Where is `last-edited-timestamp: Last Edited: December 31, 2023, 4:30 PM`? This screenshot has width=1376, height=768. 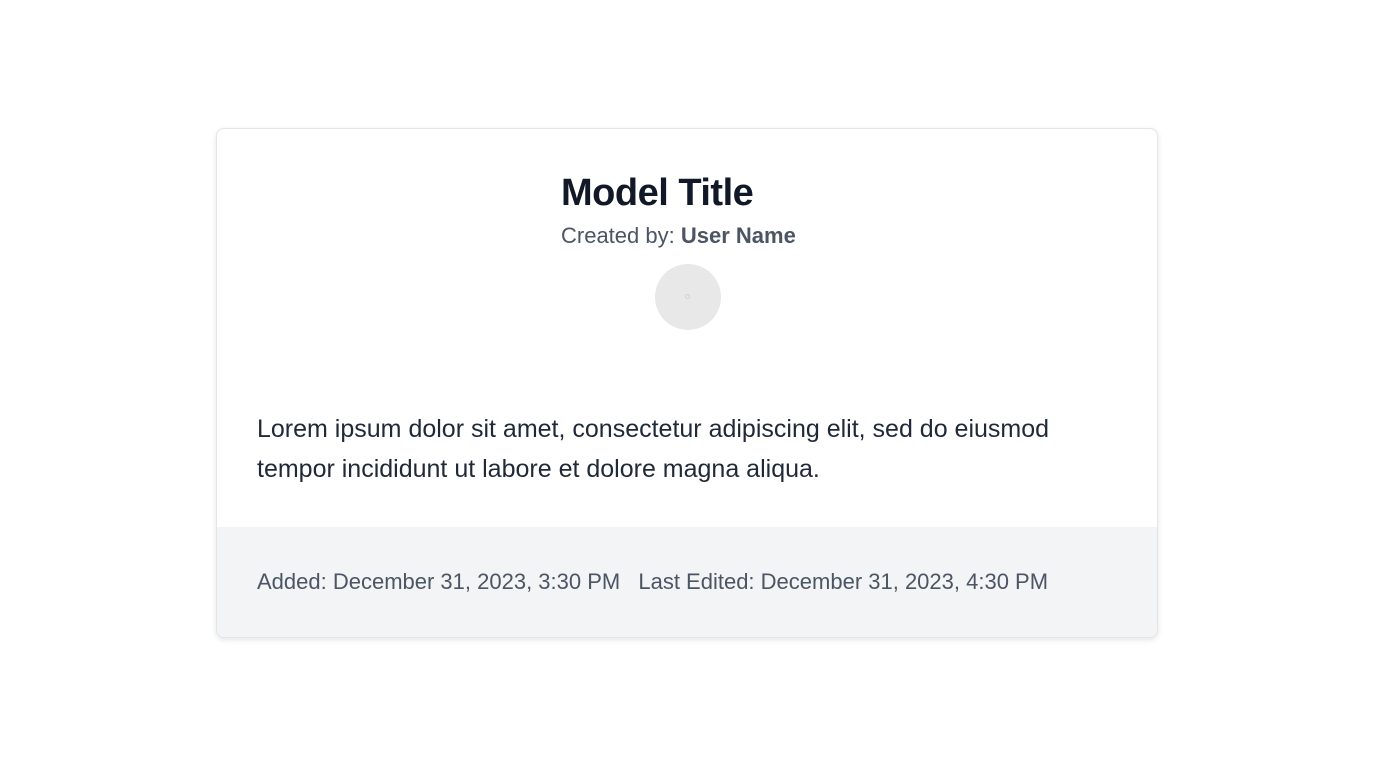
last-edited-timestamp: Last Edited: December 31, 2023, 4:30 PM is located at coordinates (843, 581).